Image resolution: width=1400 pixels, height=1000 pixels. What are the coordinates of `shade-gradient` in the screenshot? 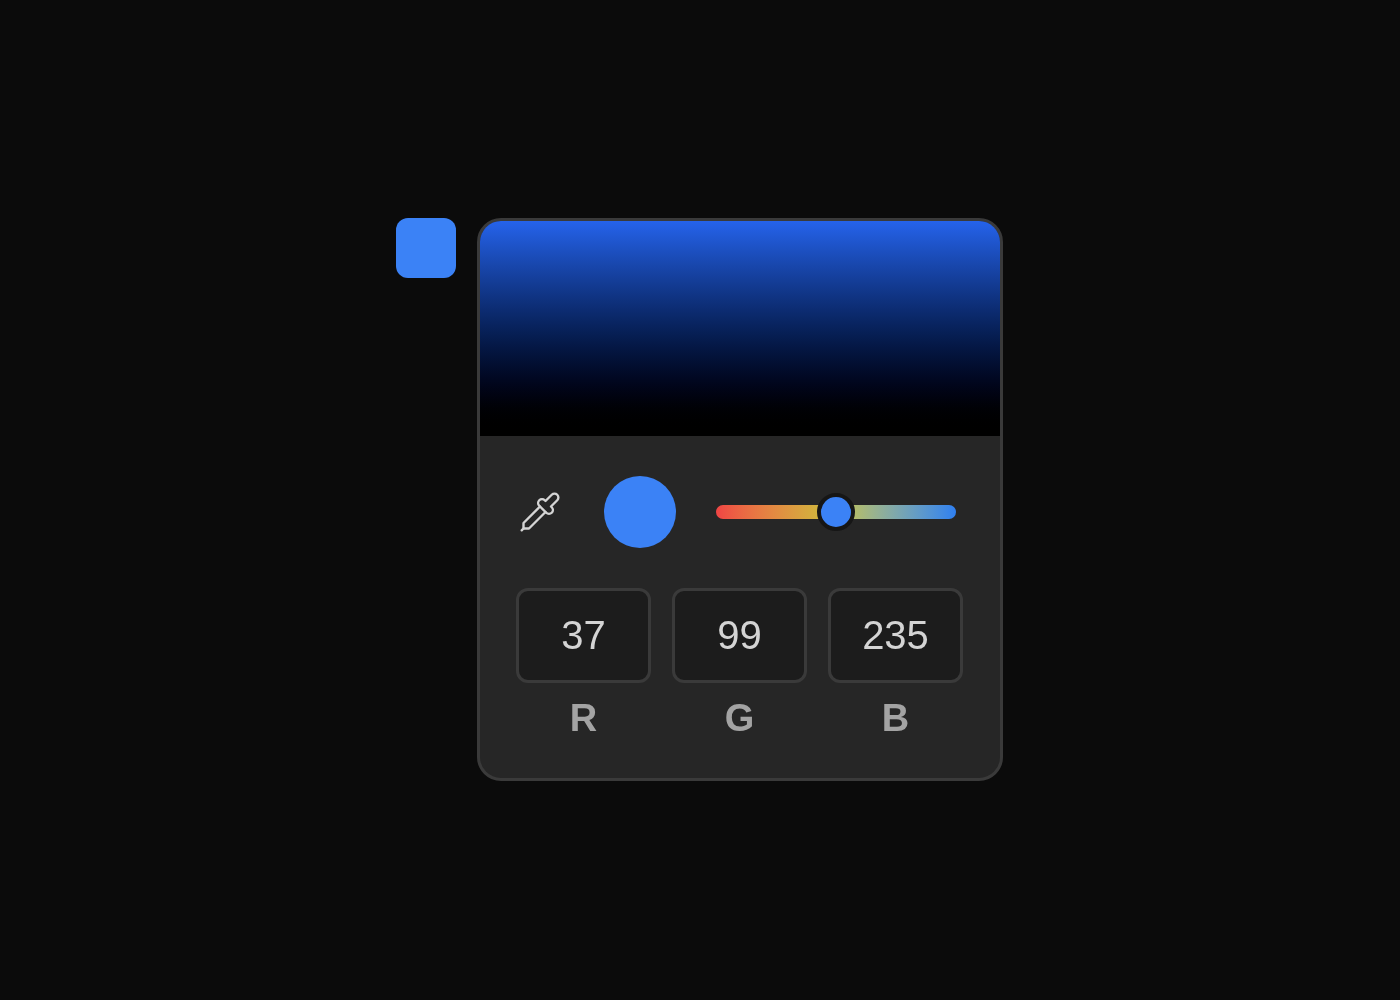 It's located at (740, 328).